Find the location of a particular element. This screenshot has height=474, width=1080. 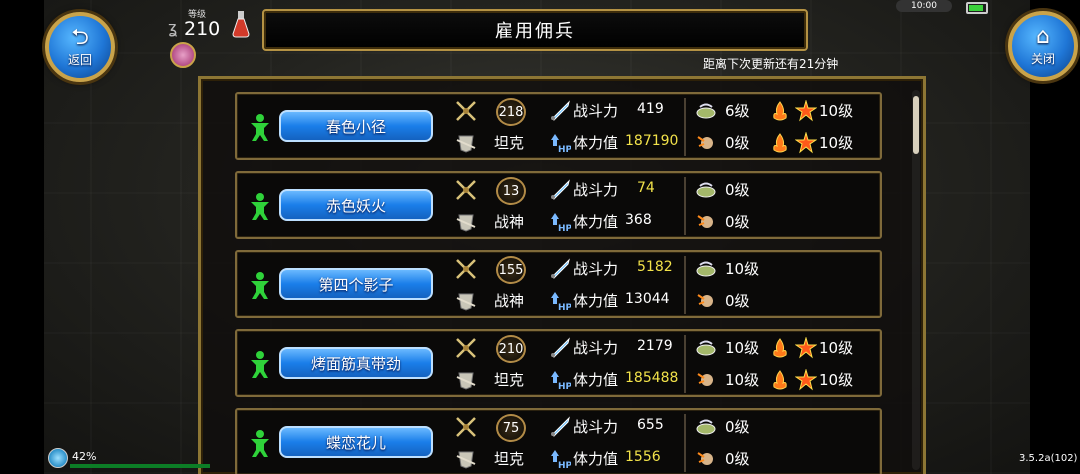

back-button: ⮌ 返回 is located at coordinates (80, 47).